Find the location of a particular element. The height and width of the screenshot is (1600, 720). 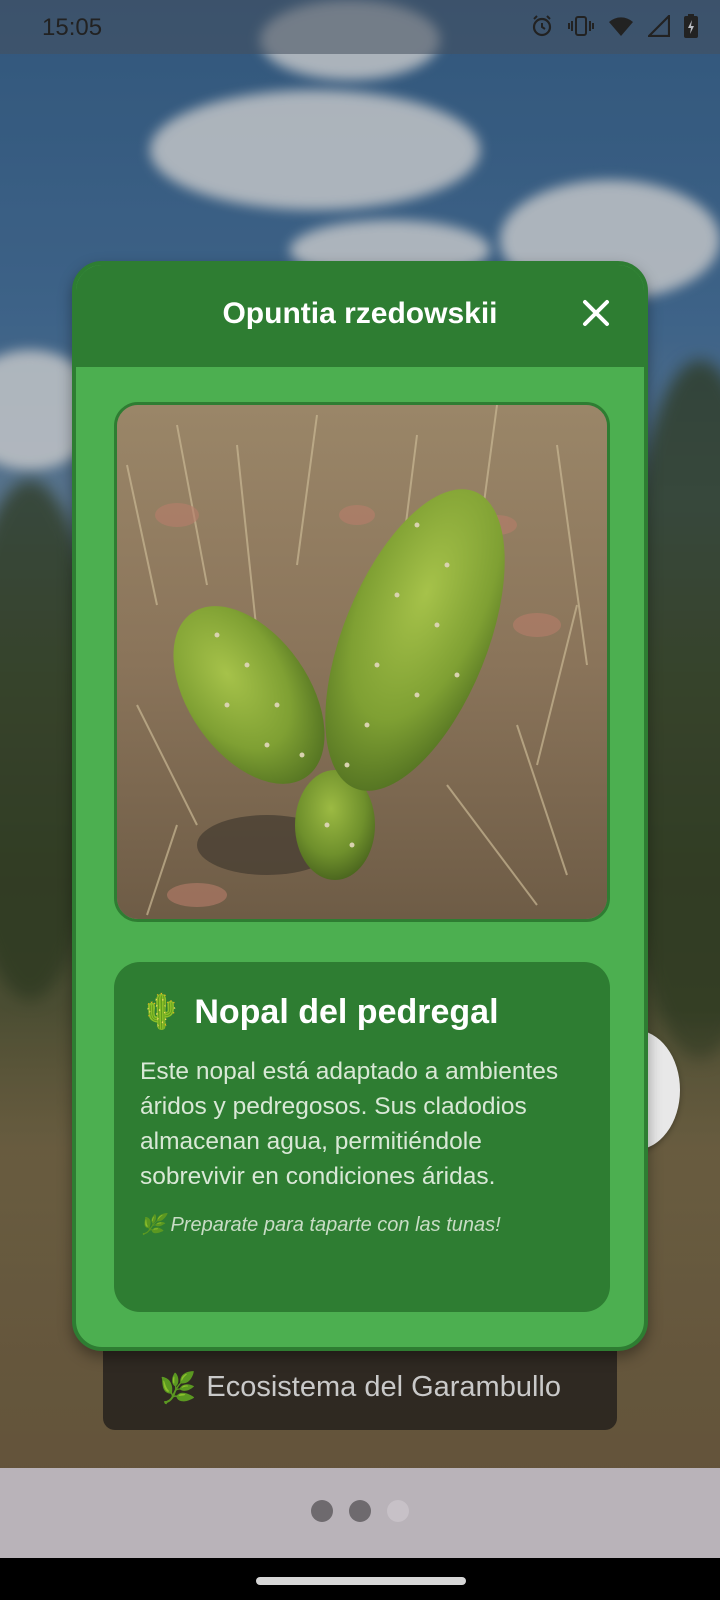

page-indicator is located at coordinates (360, 1511).